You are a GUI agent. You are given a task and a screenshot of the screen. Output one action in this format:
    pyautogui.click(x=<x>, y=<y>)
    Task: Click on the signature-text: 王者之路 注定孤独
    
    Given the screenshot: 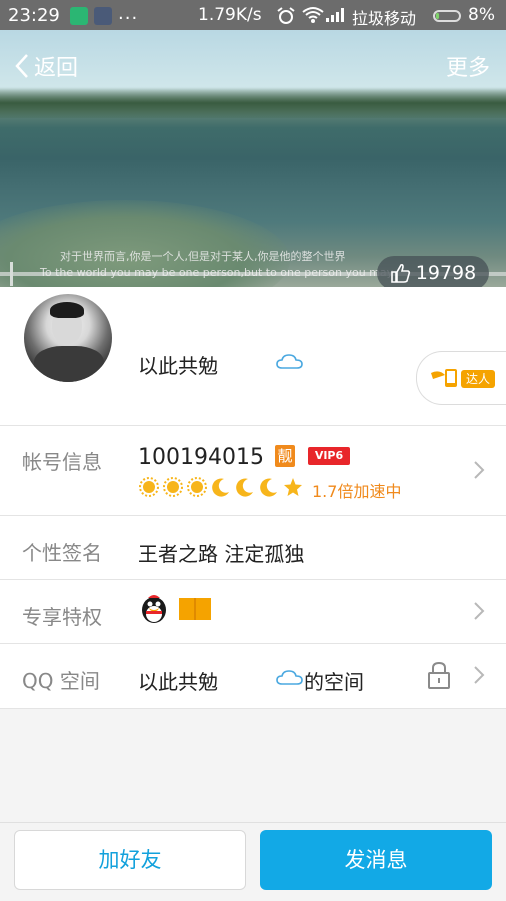 What is the action you would take?
    pyautogui.click(x=221, y=554)
    